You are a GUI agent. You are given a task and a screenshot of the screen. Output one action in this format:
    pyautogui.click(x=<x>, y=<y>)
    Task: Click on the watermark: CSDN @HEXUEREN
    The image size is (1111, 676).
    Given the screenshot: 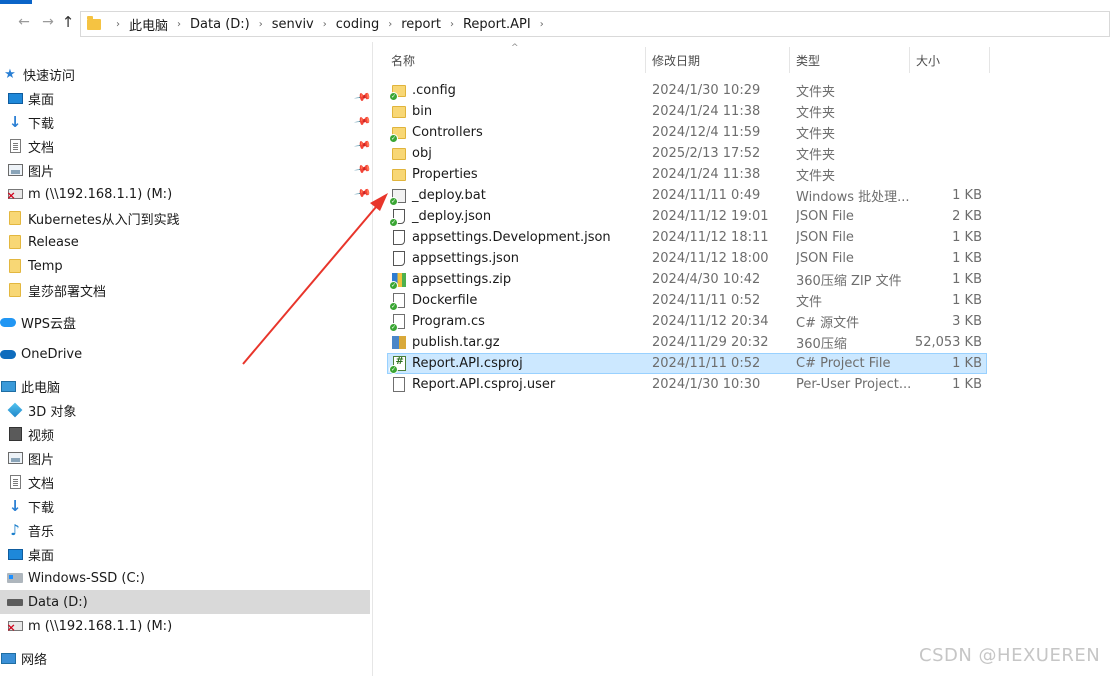 What is the action you would take?
    pyautogui.click(x=1010, y=655)
    